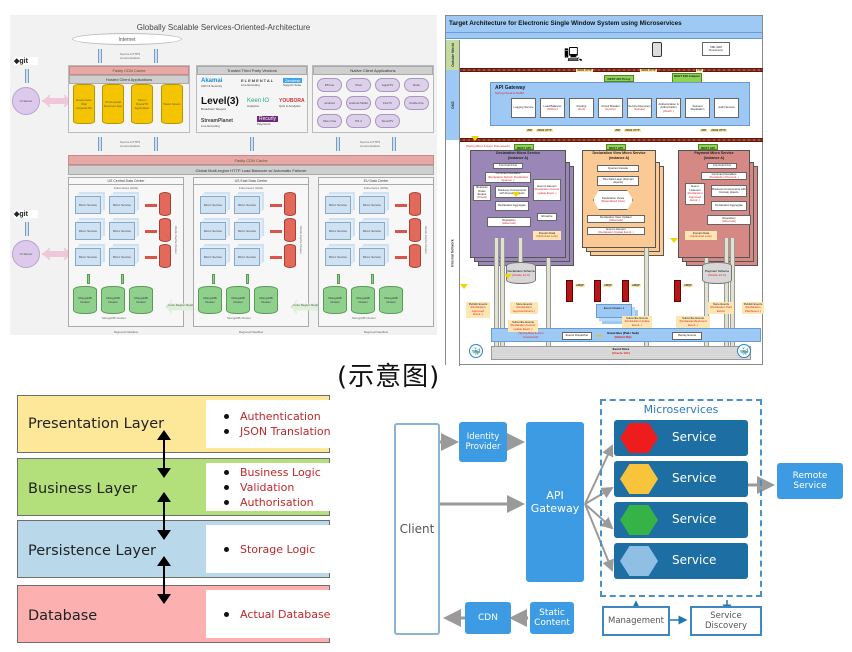  Describe the element at coordinates (250, 85) in the screenshot. I see `vendor-caption: Live Encoding` at that location.